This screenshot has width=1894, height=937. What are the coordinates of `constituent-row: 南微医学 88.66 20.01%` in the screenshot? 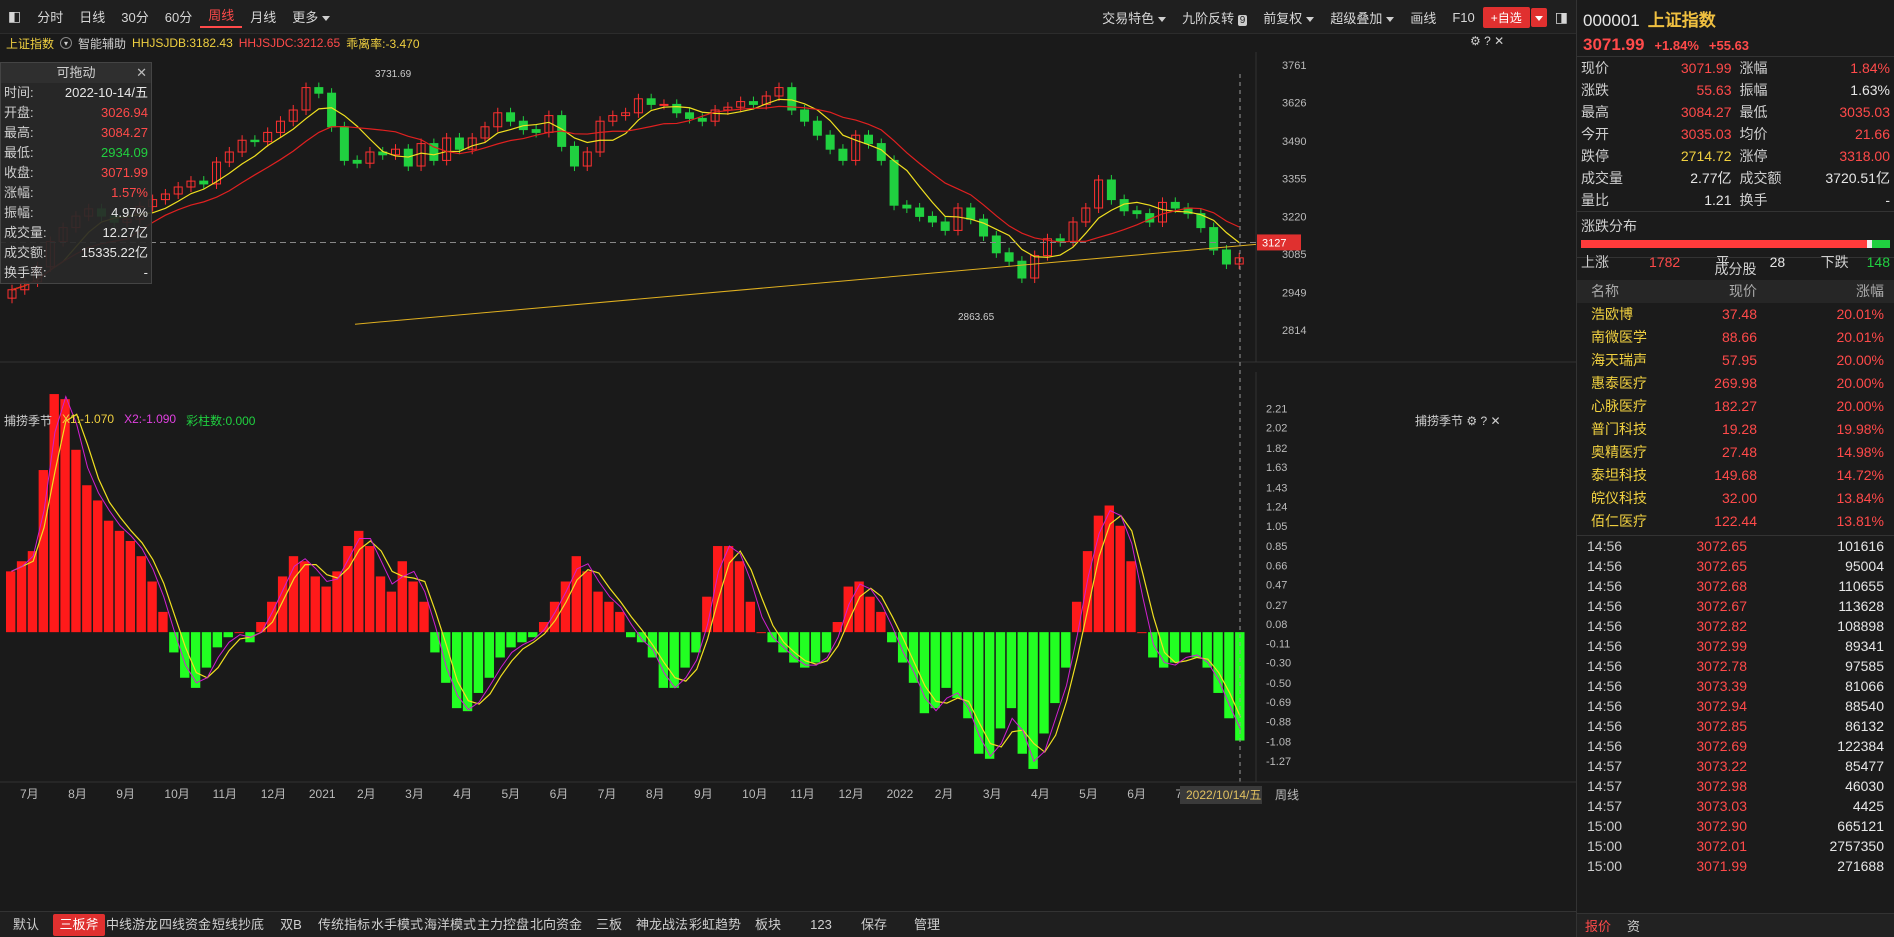 It's located at (1735, 337).